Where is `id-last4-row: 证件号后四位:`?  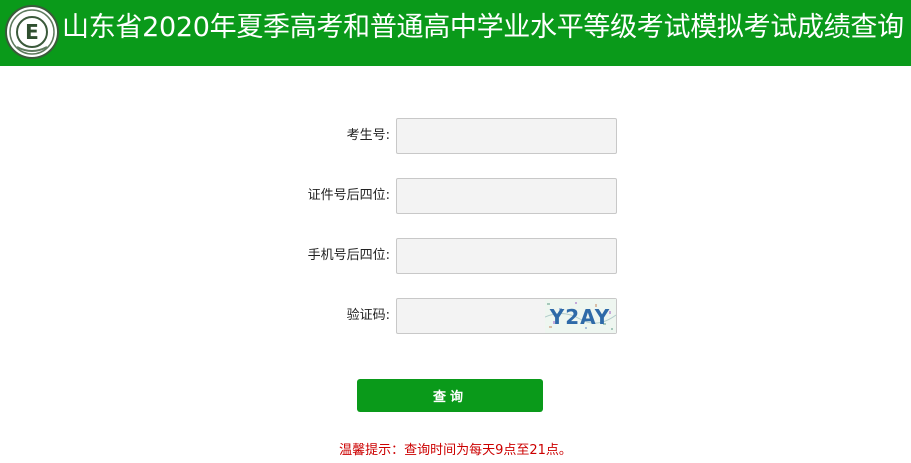 id-last4-row: 证件号后四位: is located at coordinates (455, 196).